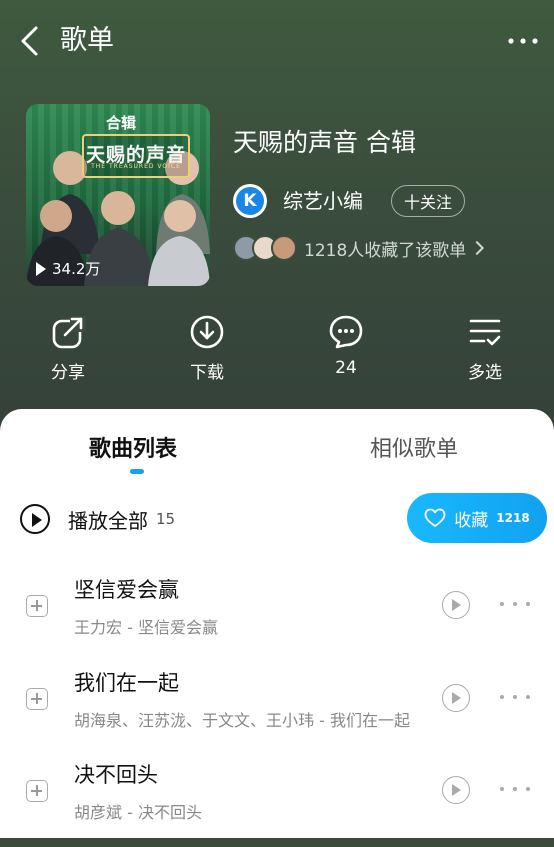 The height and width of the screenshot is (847, 554). I want to click on collect-count: 1218, so click(513, 518).